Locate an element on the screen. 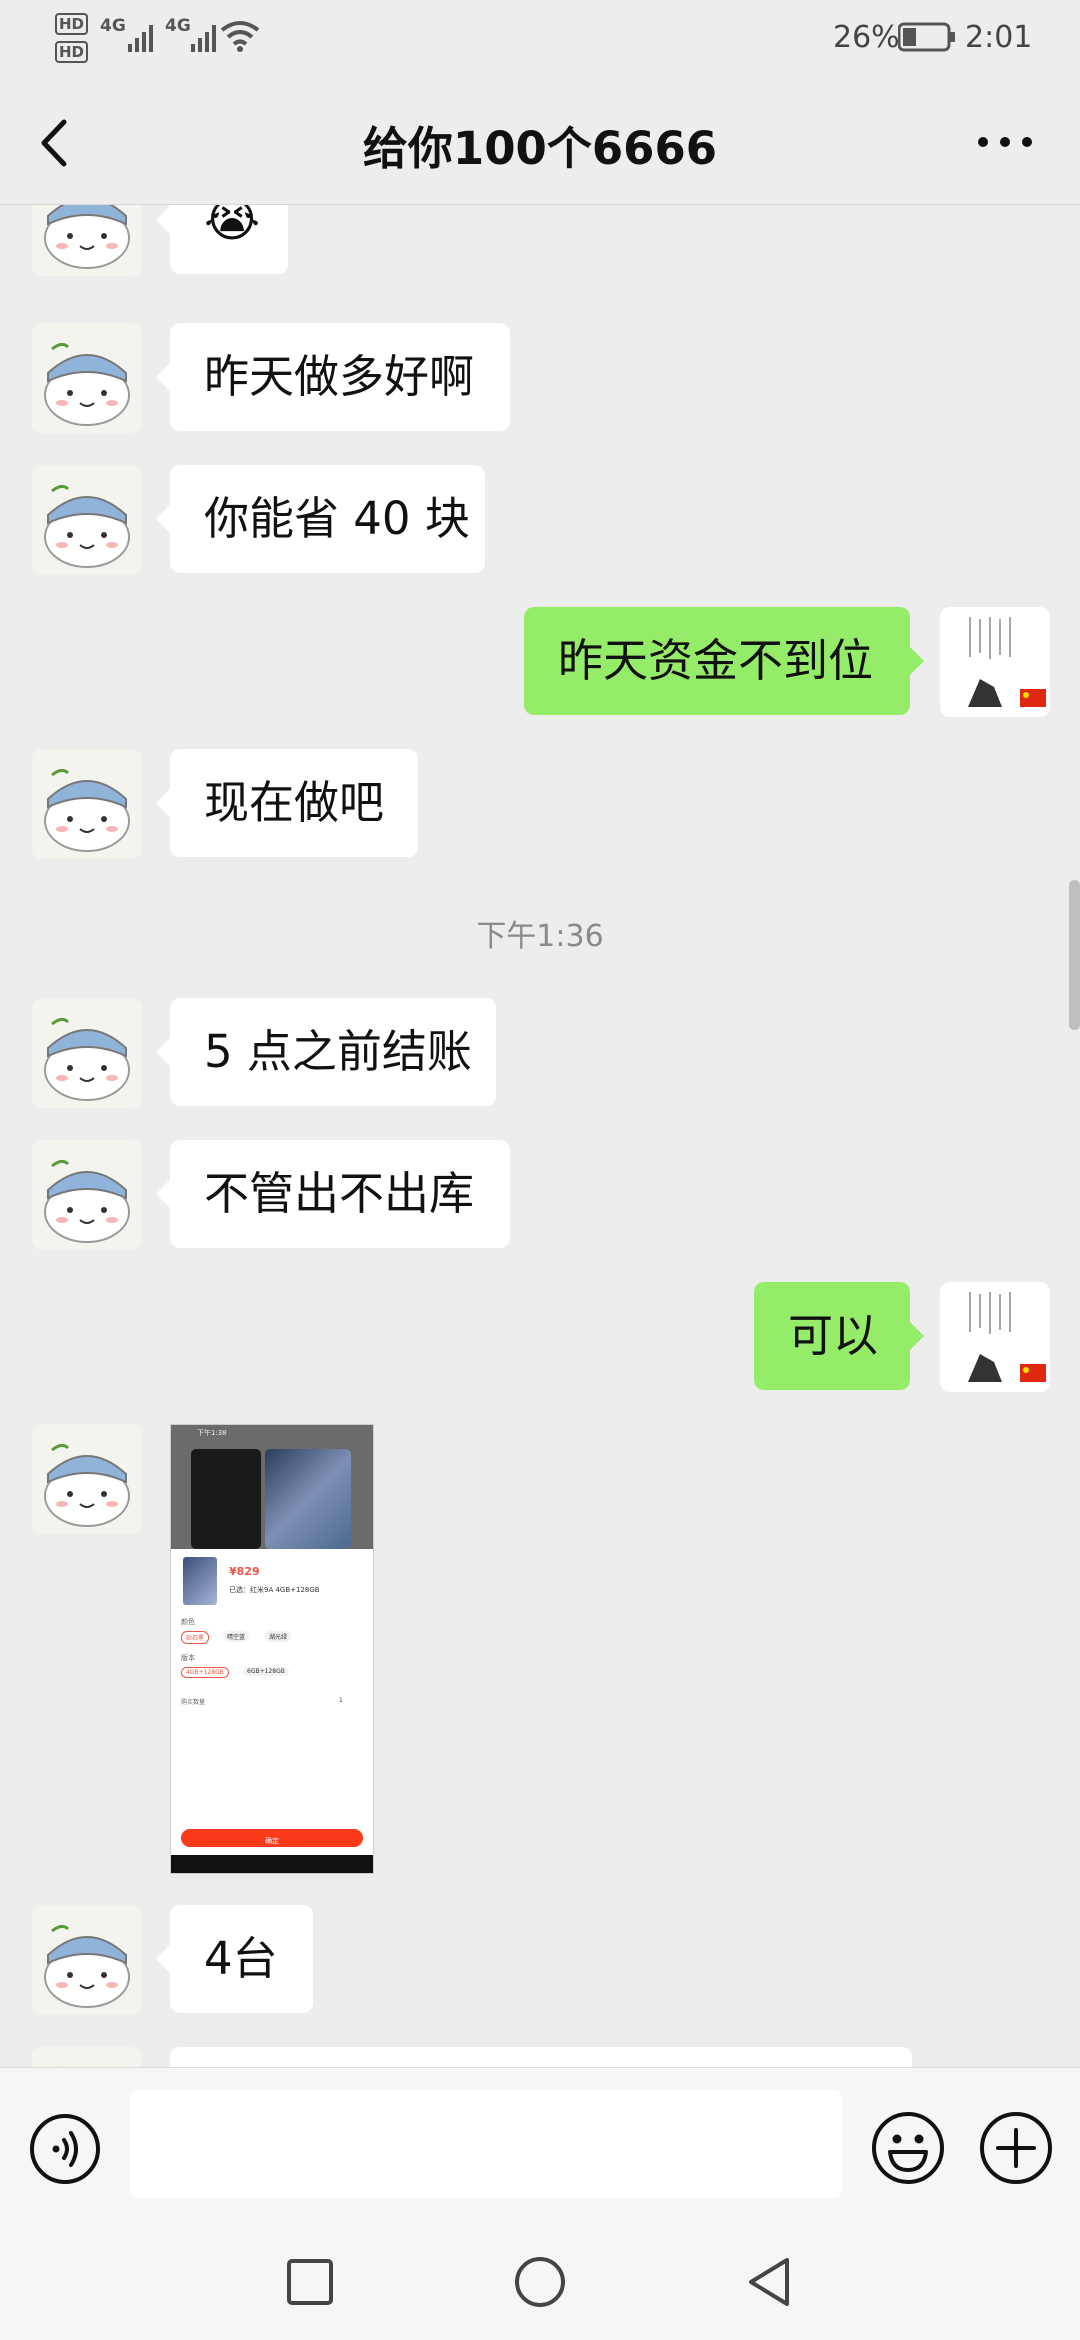  color-option: 晴空蓝 is located at coordinates (236, 1636).